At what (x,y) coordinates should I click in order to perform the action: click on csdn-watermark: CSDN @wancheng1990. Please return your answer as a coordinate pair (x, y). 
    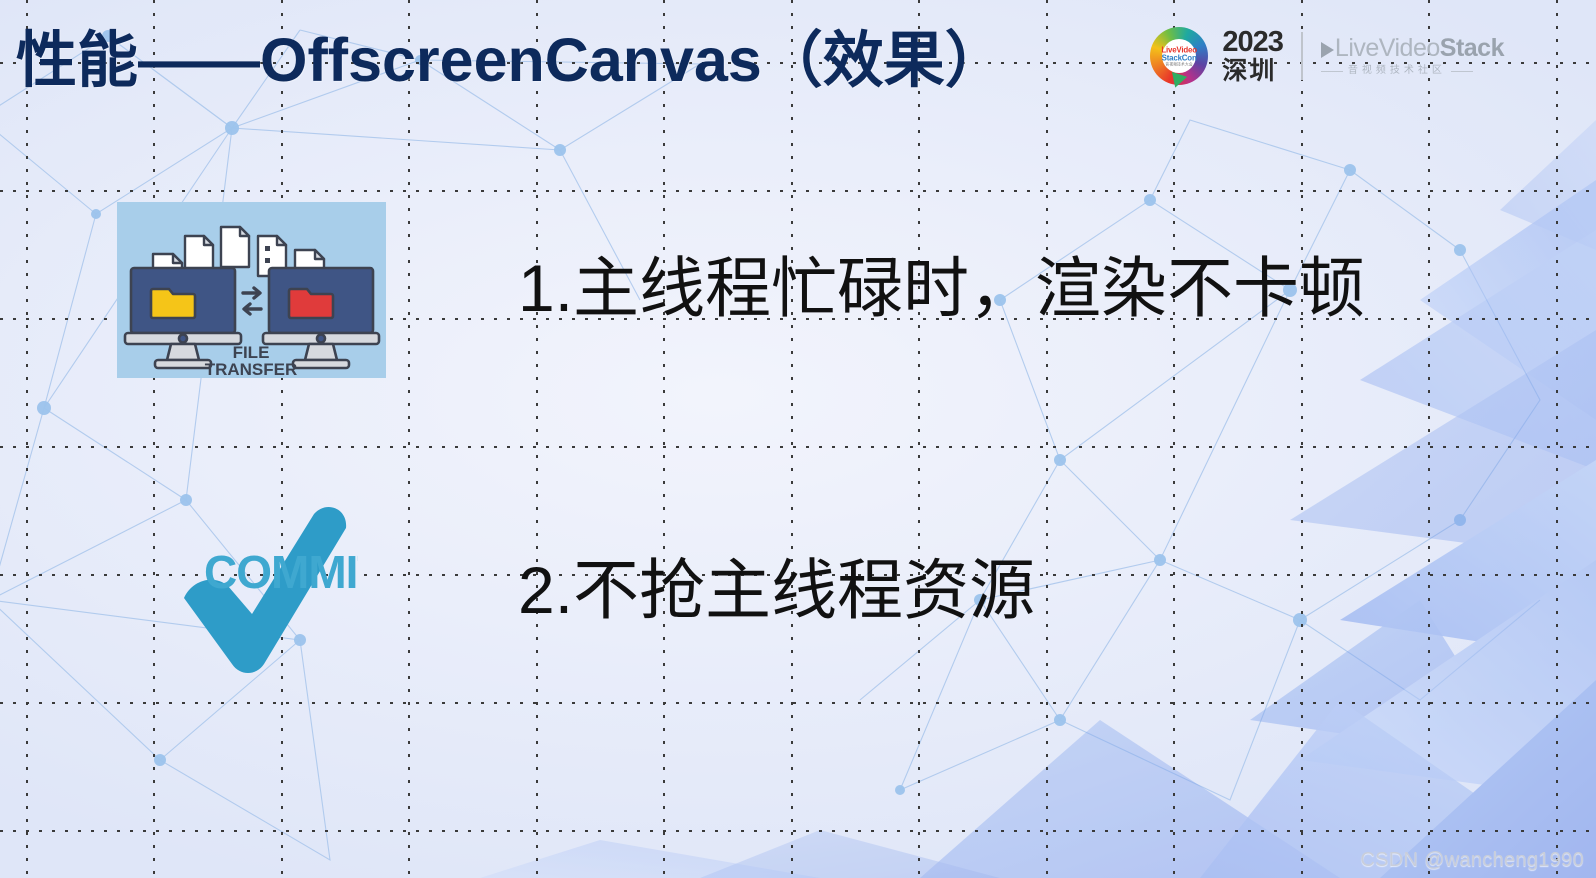
    Looking at the image, I should click on (1472, 860).